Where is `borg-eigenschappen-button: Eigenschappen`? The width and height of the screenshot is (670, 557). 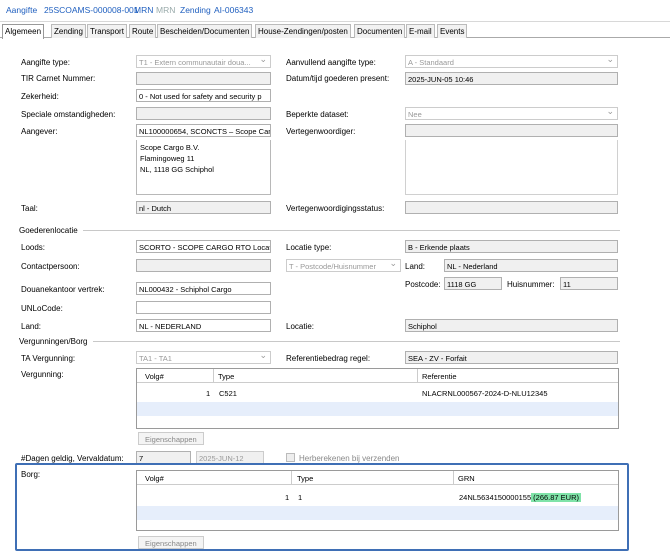 borg-eigenschappen-button: Eigenschappen is located at coordinates (171, 542).